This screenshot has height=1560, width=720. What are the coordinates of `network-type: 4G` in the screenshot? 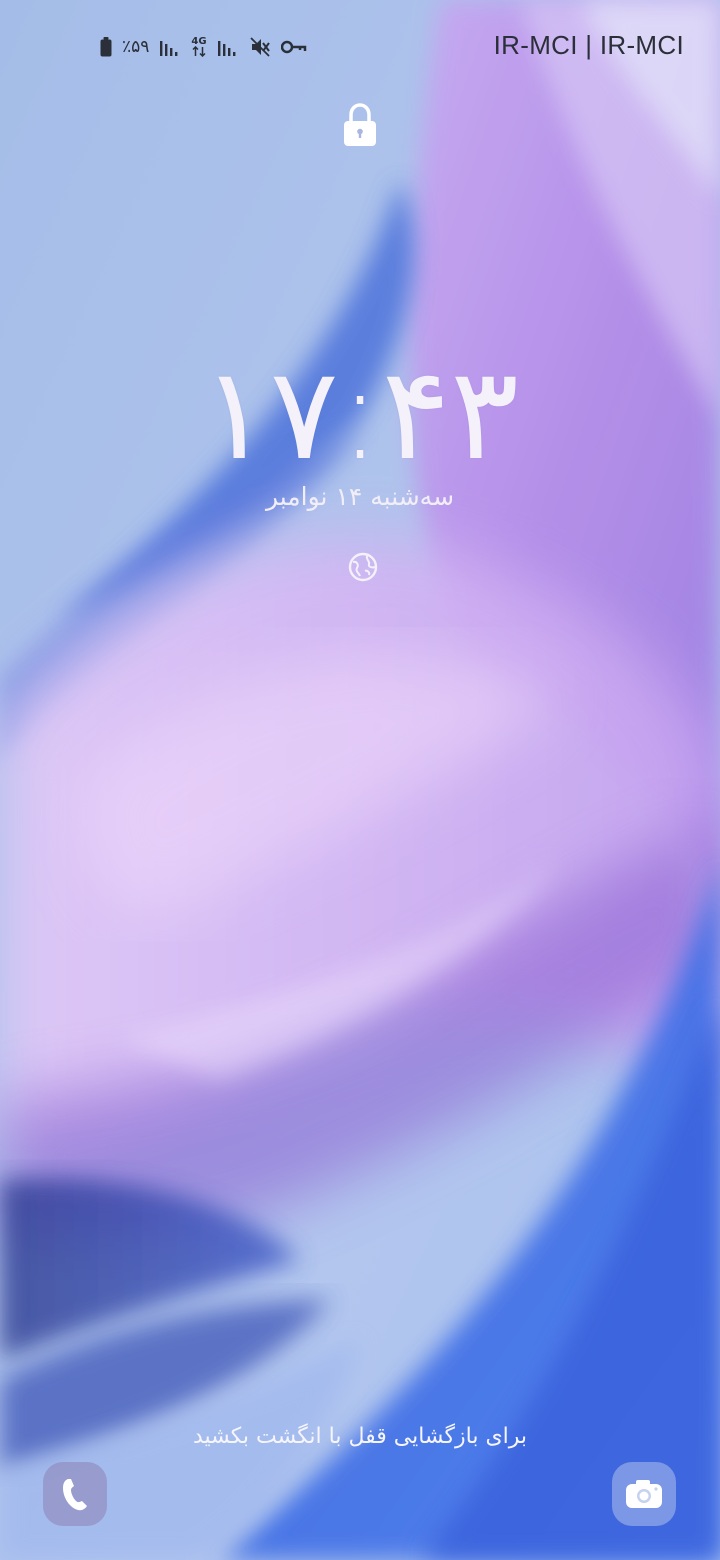 It's located at (199, 41).